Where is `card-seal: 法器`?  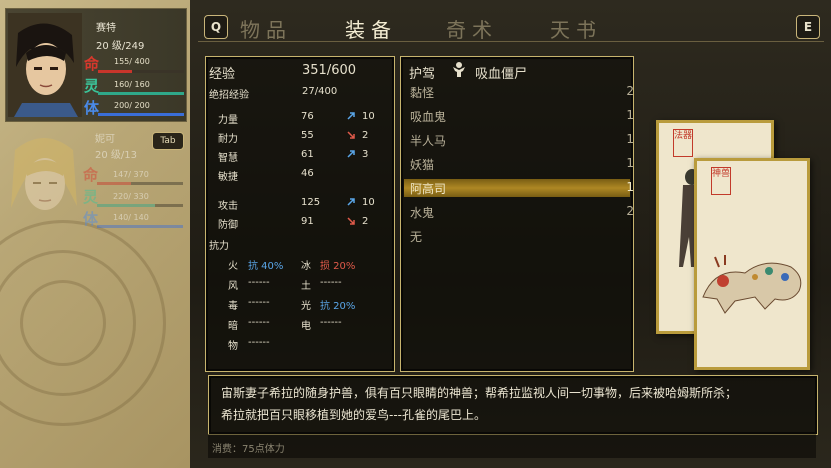 card-seal: 法器 is located at coordinates (683, 143).